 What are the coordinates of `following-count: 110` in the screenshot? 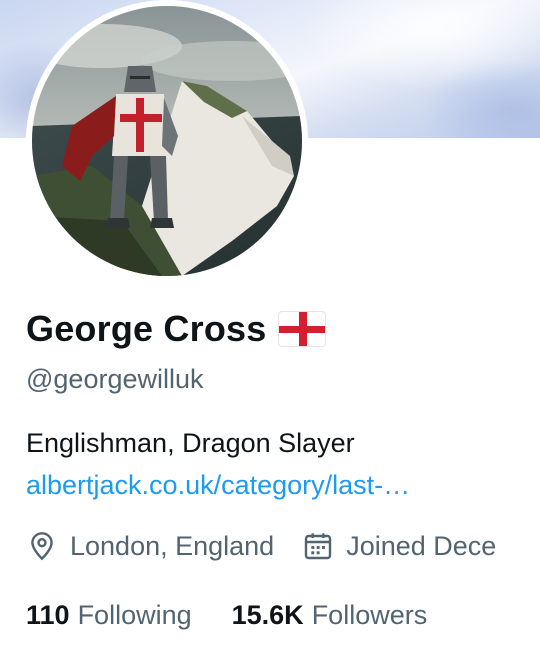 It's located at (48, 615).